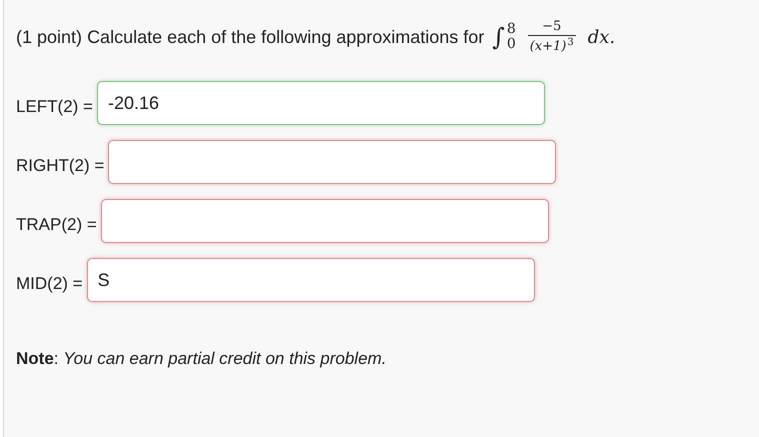  Describe the element at coordinates (54, 107) in the screenshot. I see `answer-label: LEFT(2) =` at that location.